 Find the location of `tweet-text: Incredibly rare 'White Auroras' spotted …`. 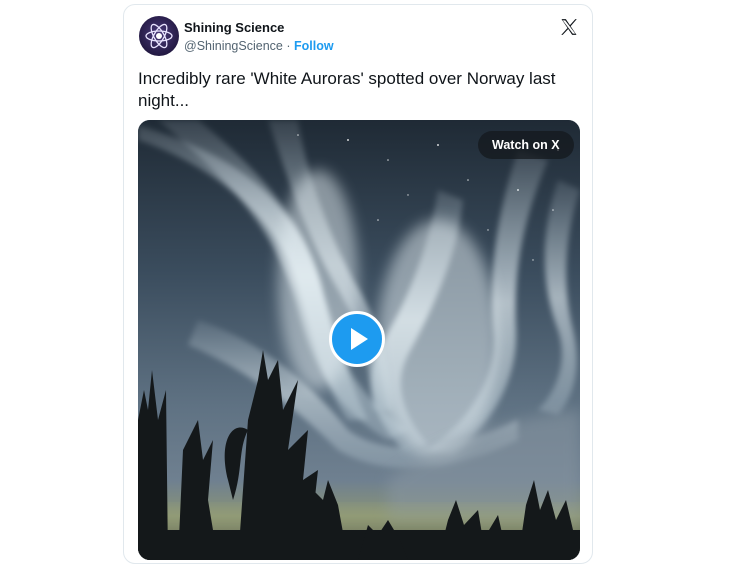

tweet-text: Incredibly rare 'White Auroras' spotted … is located at coordinates (347, 89).